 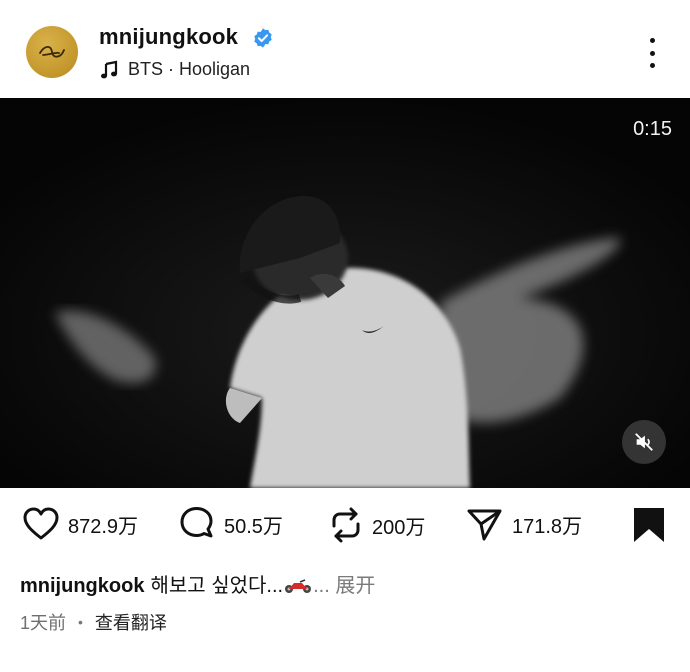 I want to click on post-caption: mnijungkook 해보고 싶었다... ... 展开, so click(x=197, y=583).